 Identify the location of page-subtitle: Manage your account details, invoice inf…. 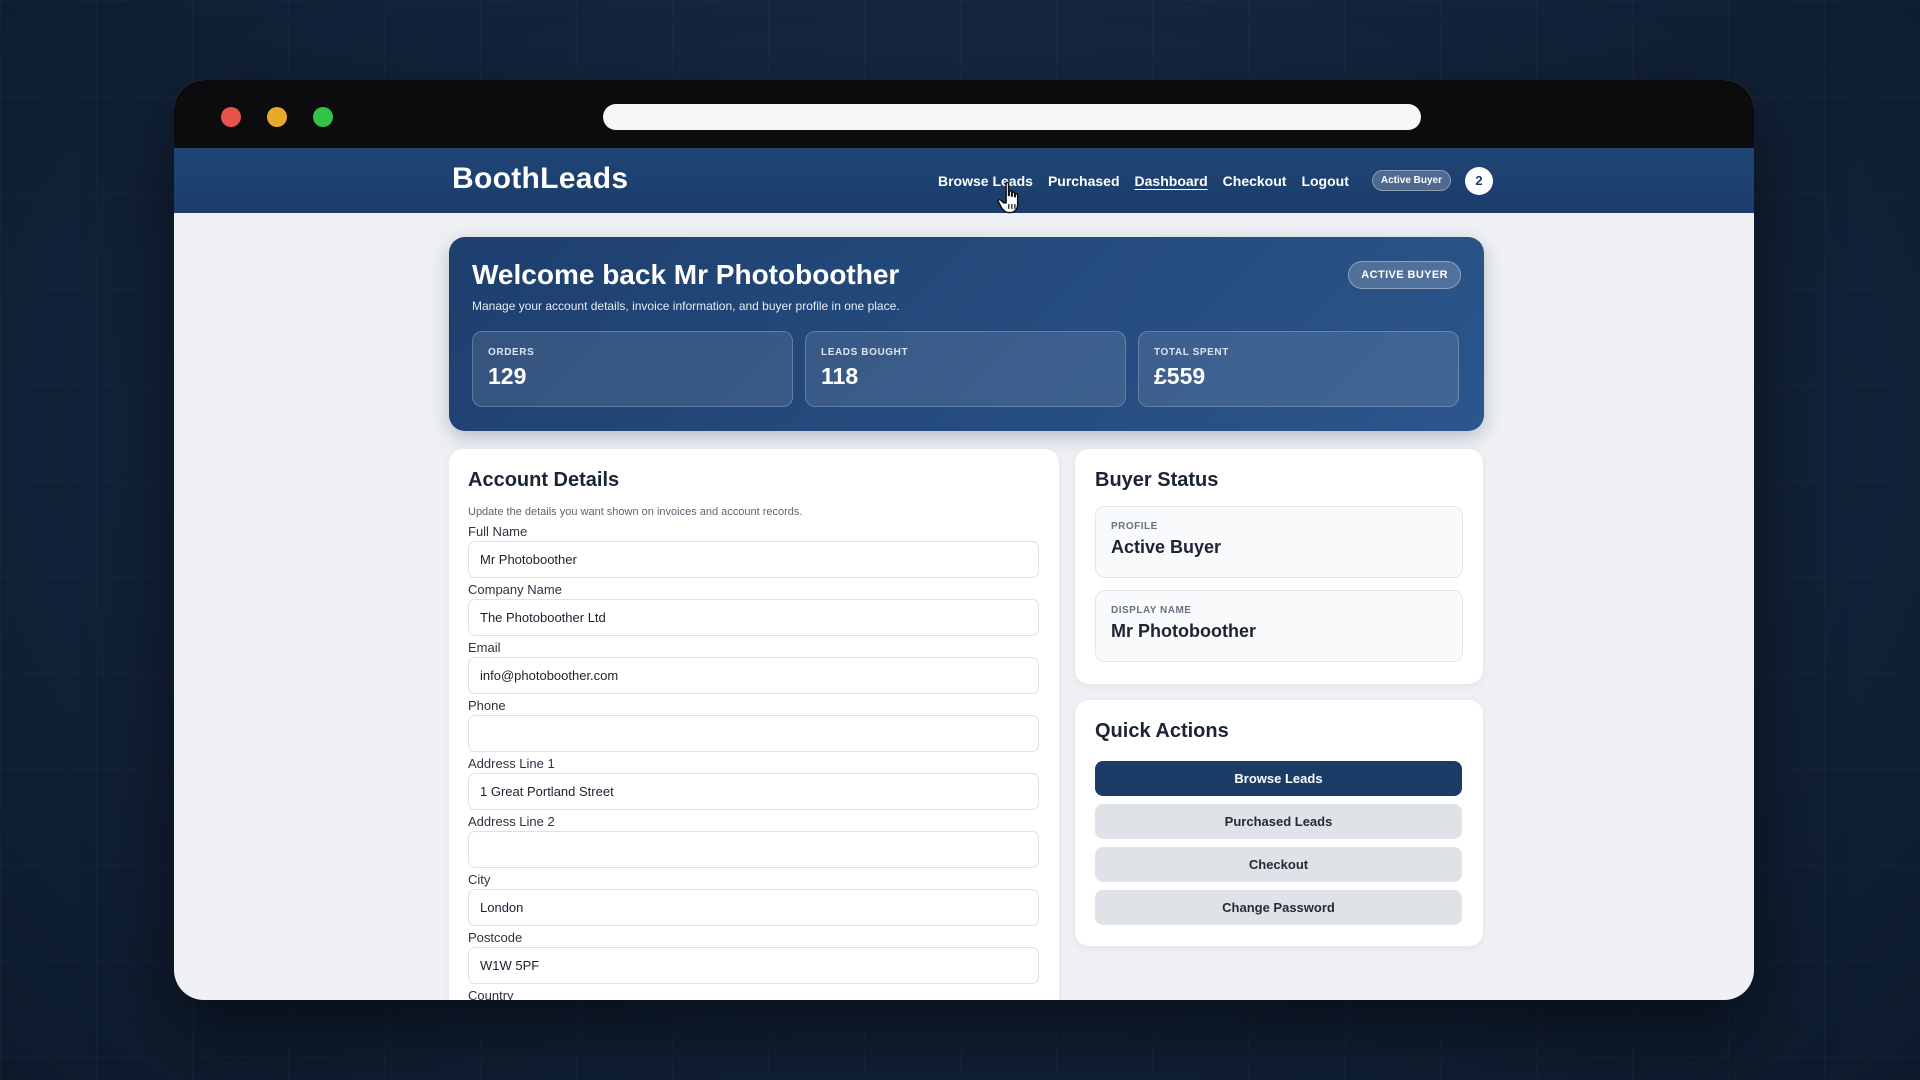
(686, 306).